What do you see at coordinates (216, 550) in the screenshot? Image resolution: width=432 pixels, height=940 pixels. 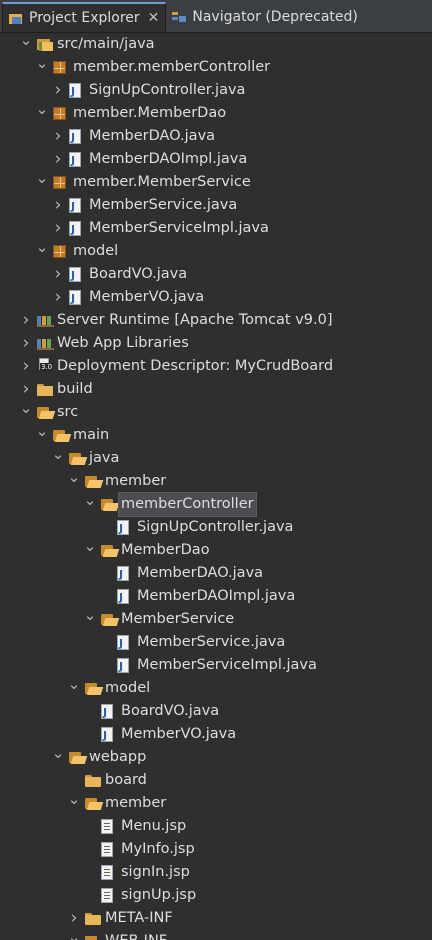 I see `tree-item: ⌄ MemberDao` at bounding box center [216, 550].